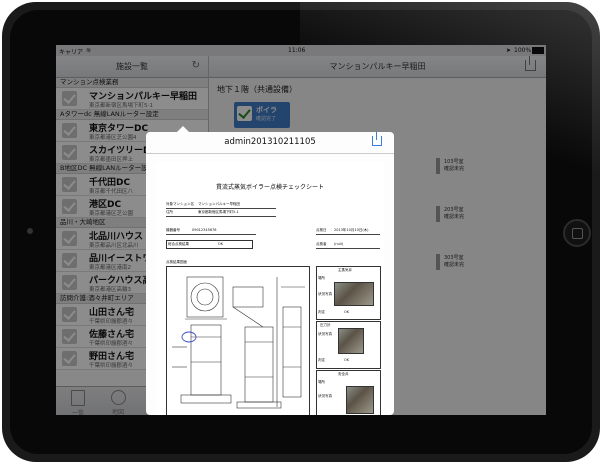  I want to click on home-button, so click(577, 233).